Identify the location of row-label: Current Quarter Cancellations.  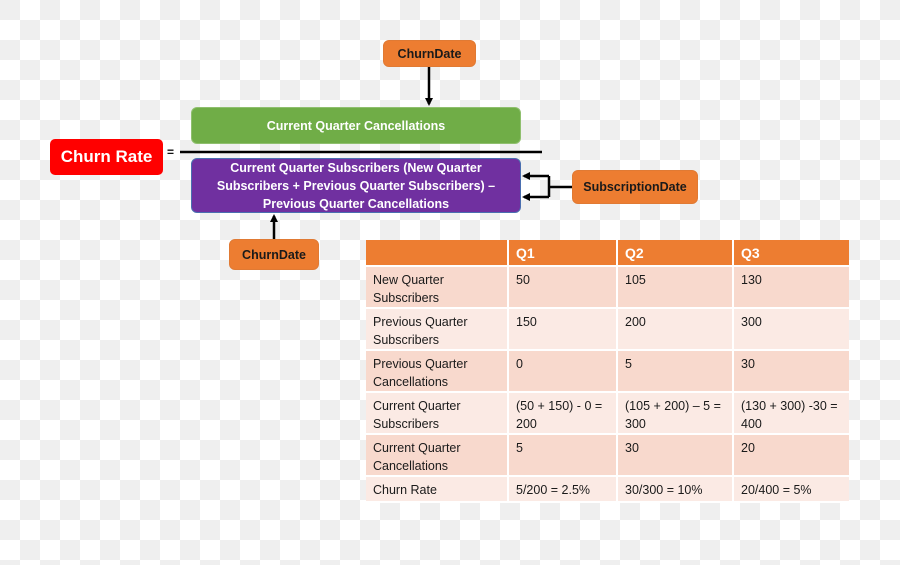
(437, 455).